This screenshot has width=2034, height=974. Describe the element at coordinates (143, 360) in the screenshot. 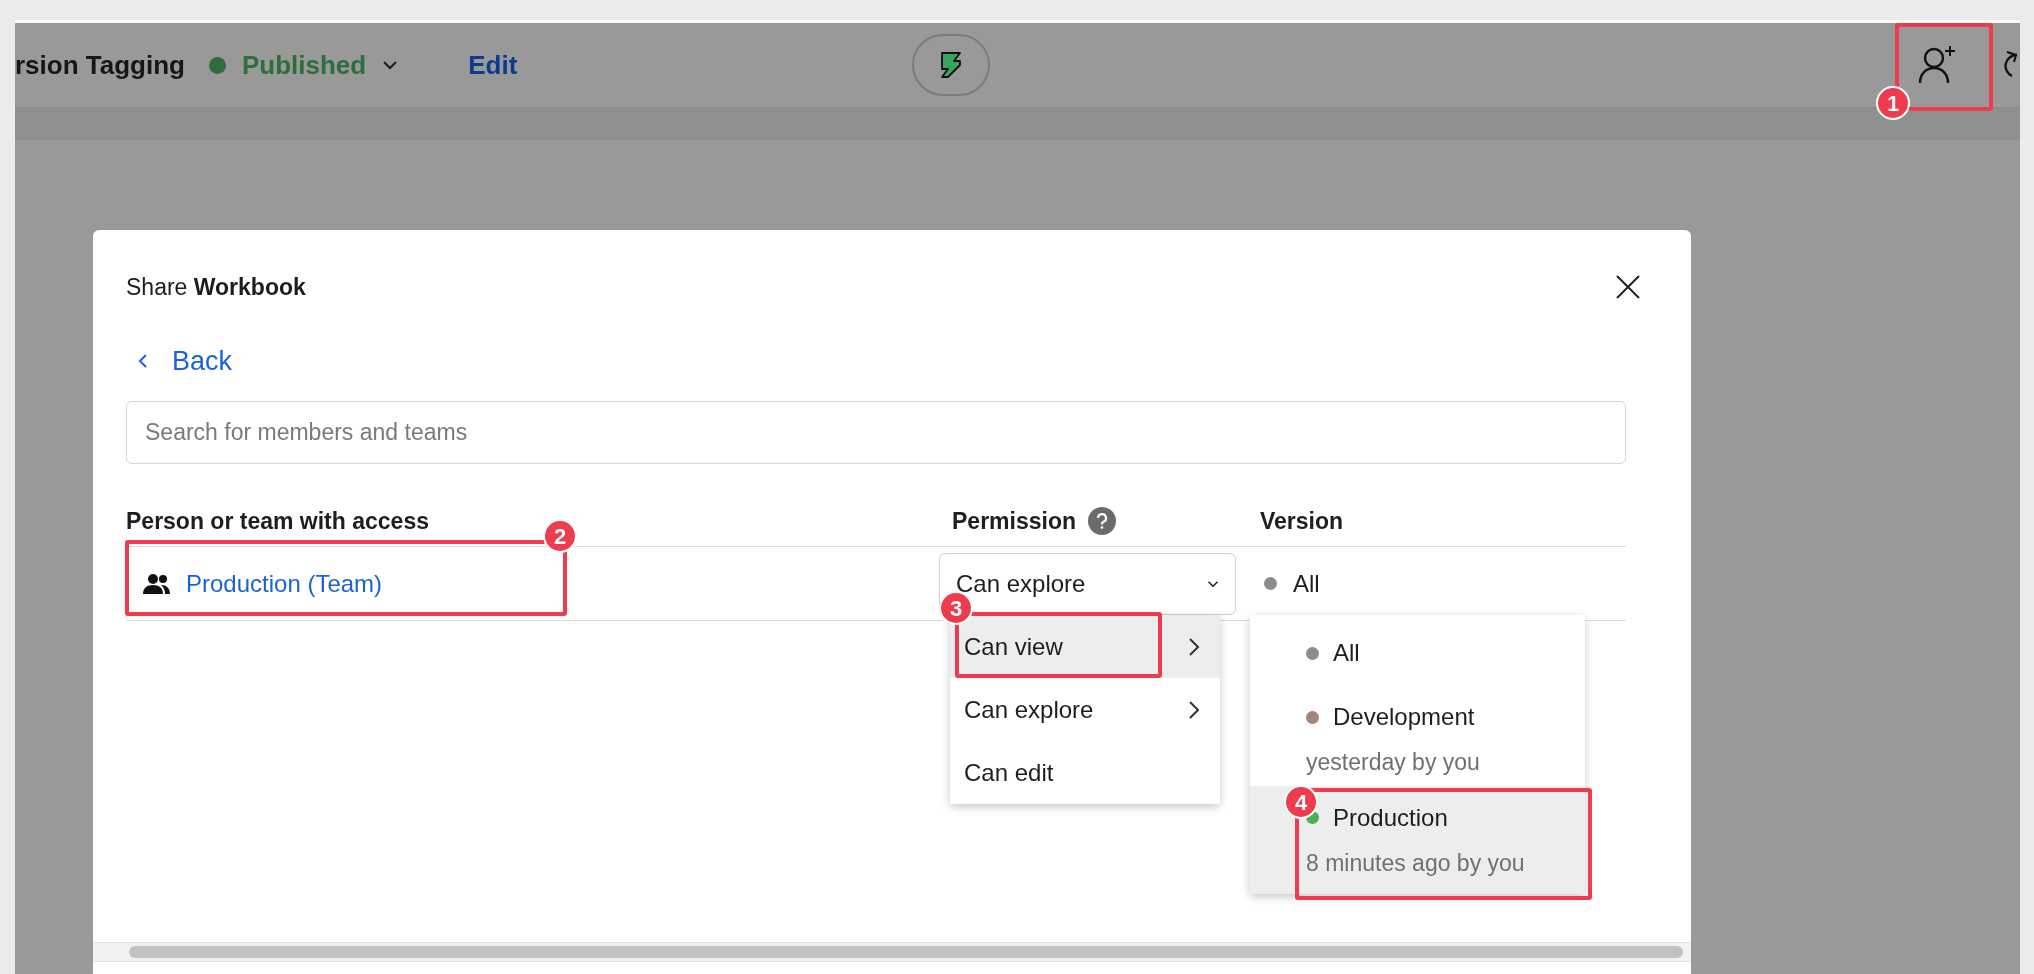

I see `chevron-left-icon` at that location.